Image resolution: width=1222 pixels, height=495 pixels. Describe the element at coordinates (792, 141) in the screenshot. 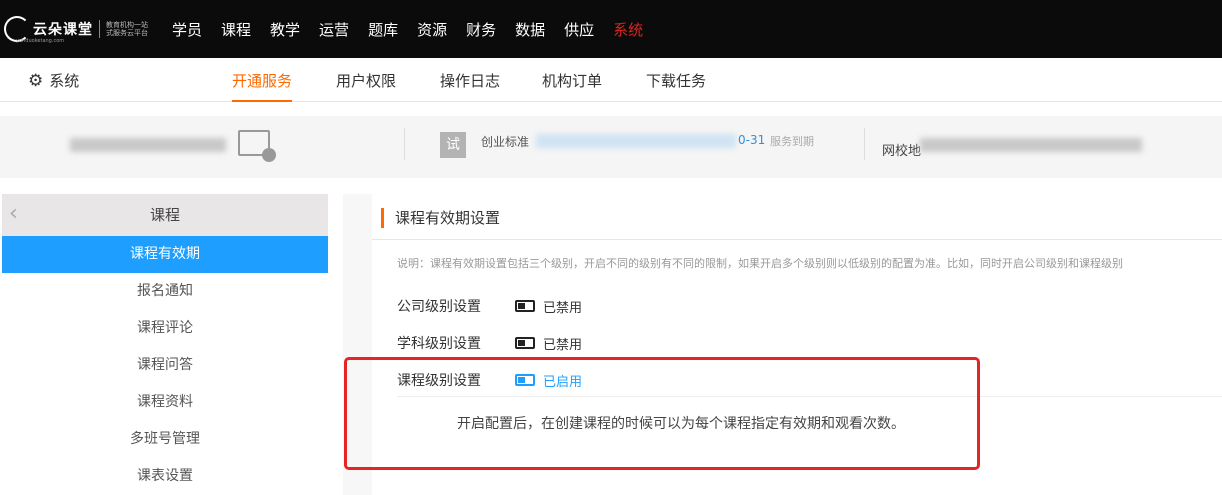

I see `expire-note: 服务到期` at that location.